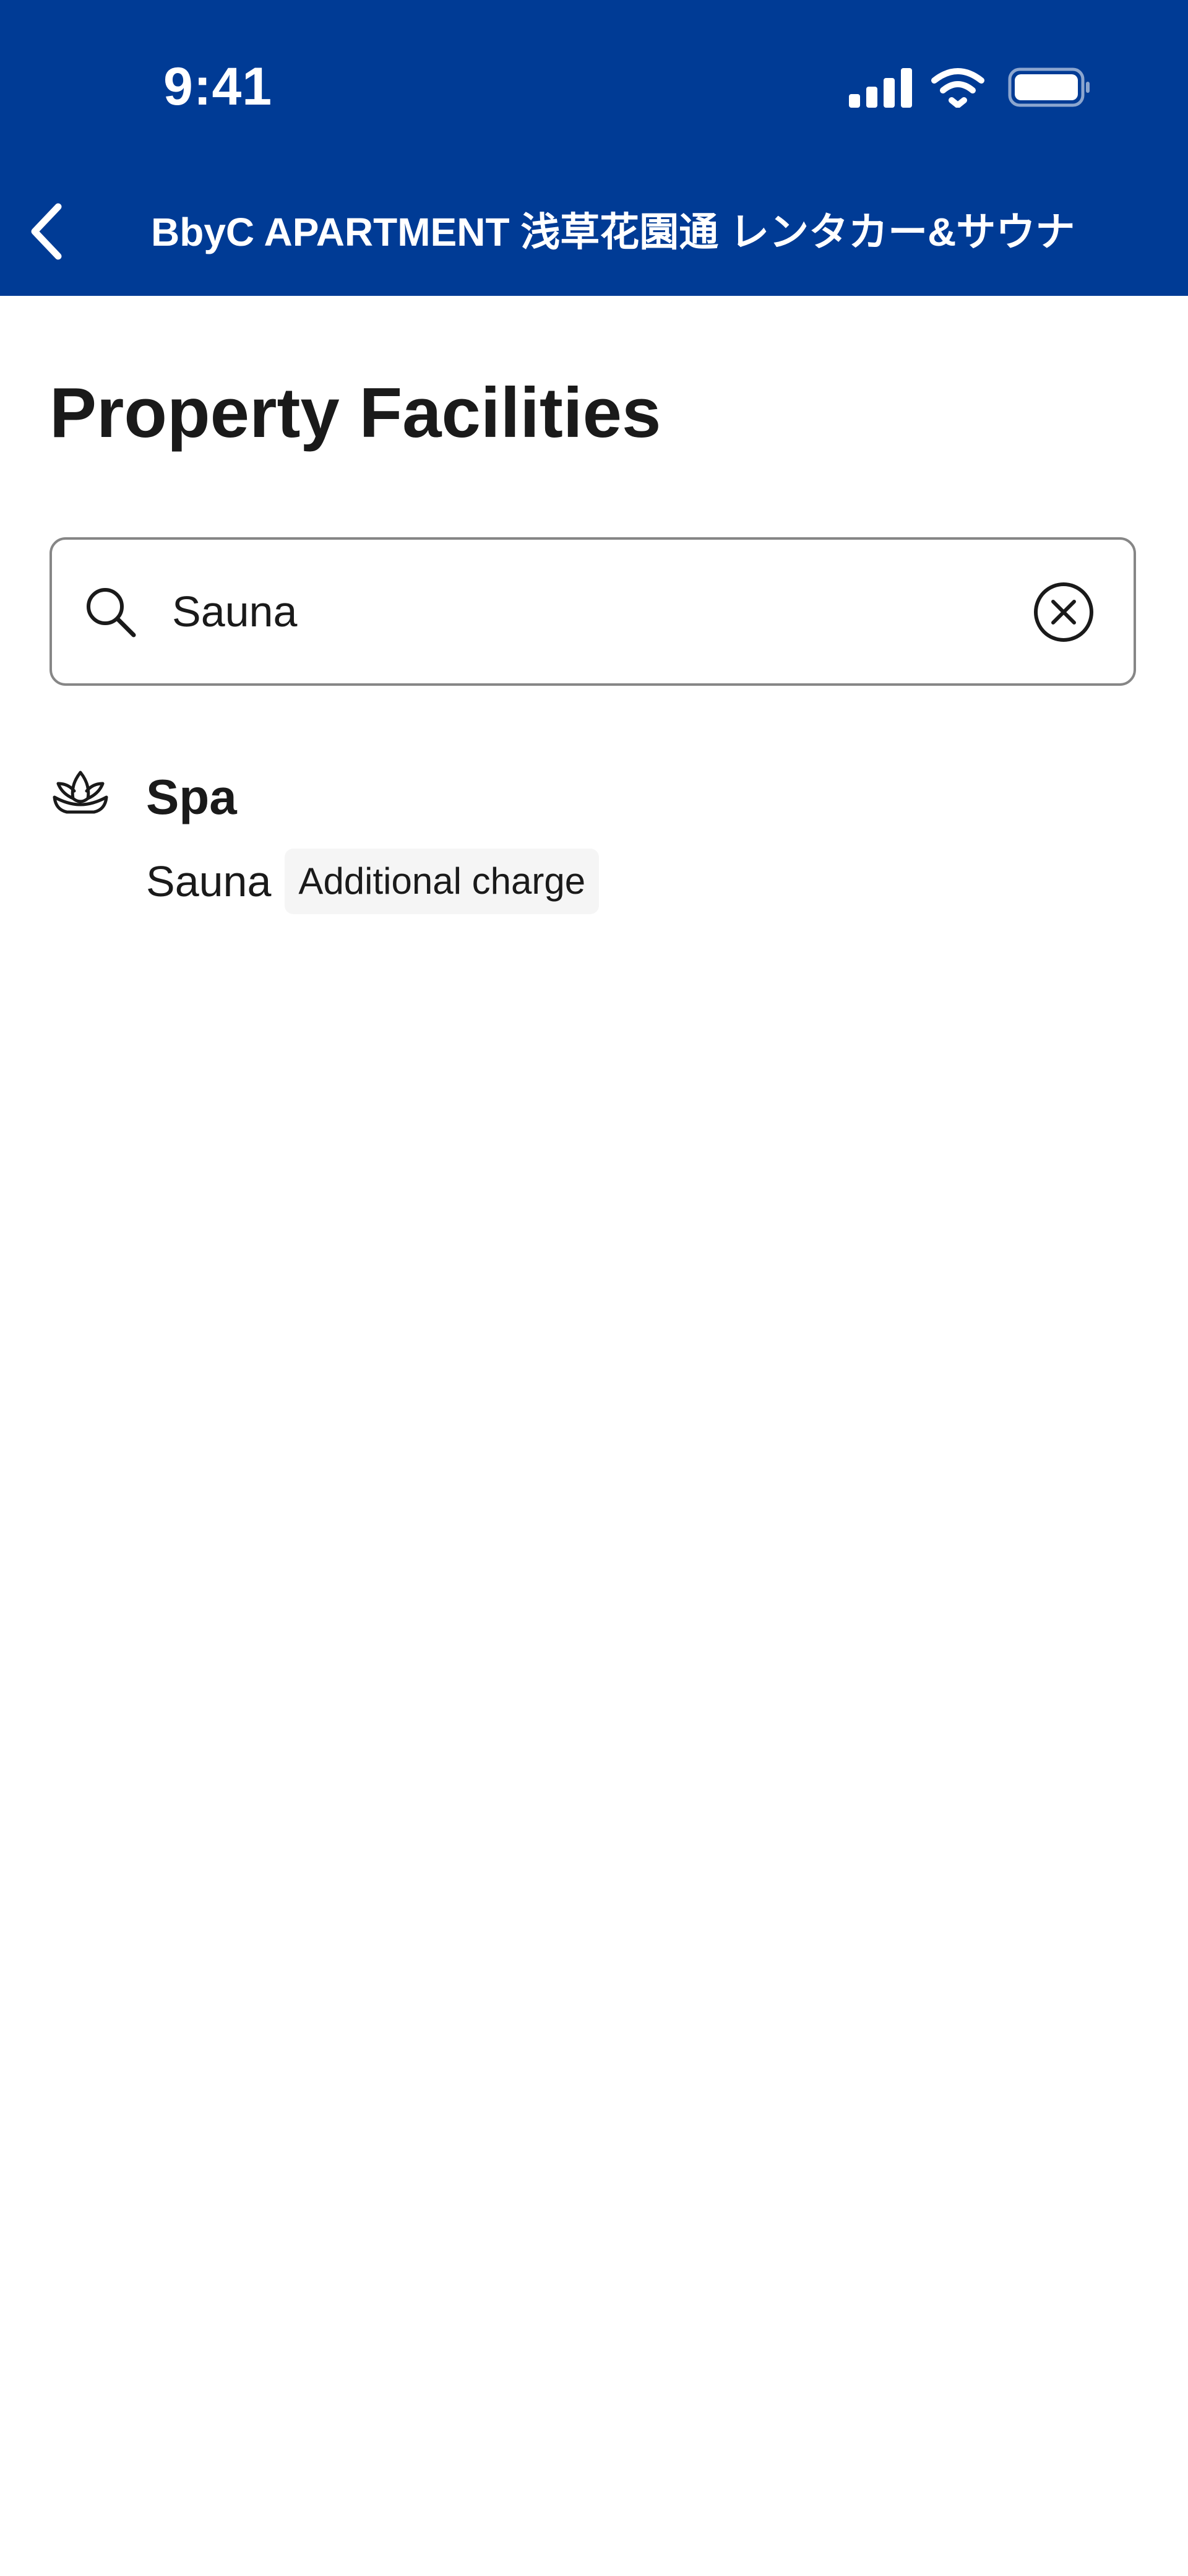 The image size is (1188, 2576). I want to click on clear-circle-icon, so click(1063, 612).